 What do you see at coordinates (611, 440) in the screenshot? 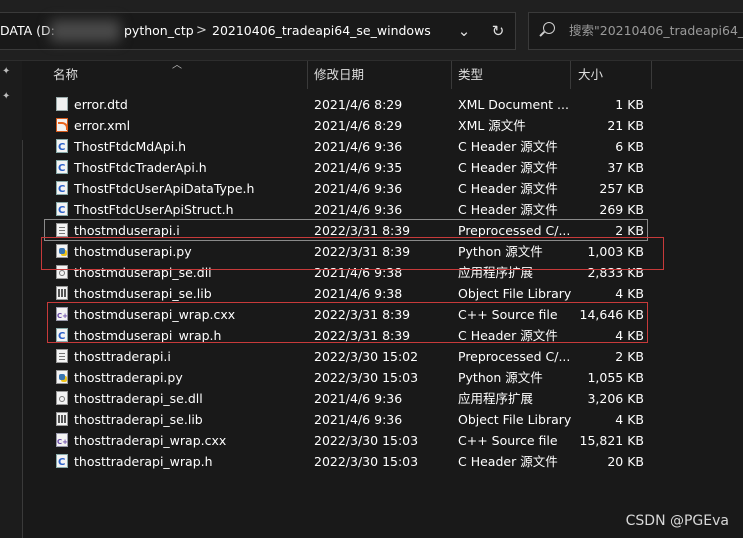
I see `file-size: 15,821 KB` at bounding box center [611, 440].